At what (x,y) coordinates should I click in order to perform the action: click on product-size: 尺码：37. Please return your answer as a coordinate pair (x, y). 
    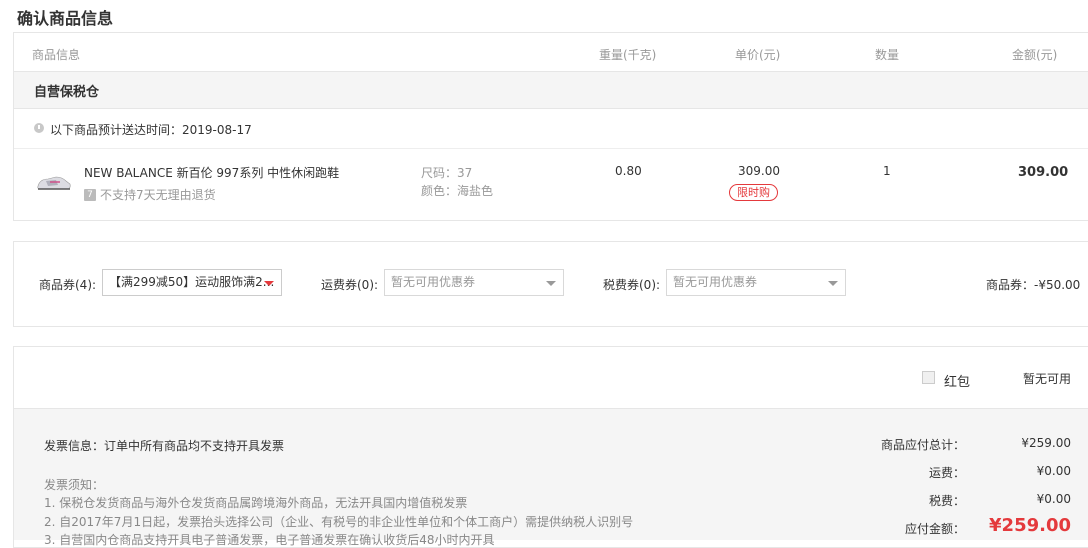
    Looking at the image, I should click on (447, 173).